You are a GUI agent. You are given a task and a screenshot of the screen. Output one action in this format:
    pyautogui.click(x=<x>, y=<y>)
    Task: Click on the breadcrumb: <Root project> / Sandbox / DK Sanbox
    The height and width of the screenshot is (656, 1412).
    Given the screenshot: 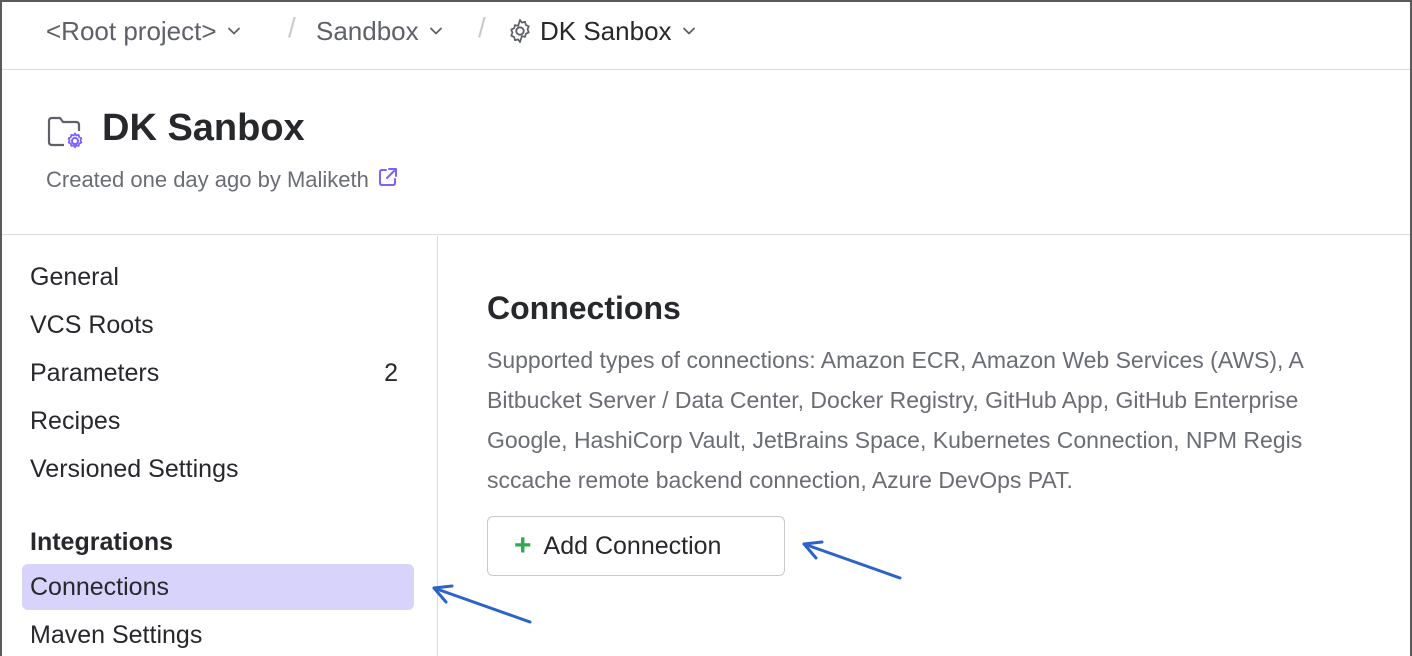 What is the action you would take?
    pyautogui.click(x=707, y=36)
    